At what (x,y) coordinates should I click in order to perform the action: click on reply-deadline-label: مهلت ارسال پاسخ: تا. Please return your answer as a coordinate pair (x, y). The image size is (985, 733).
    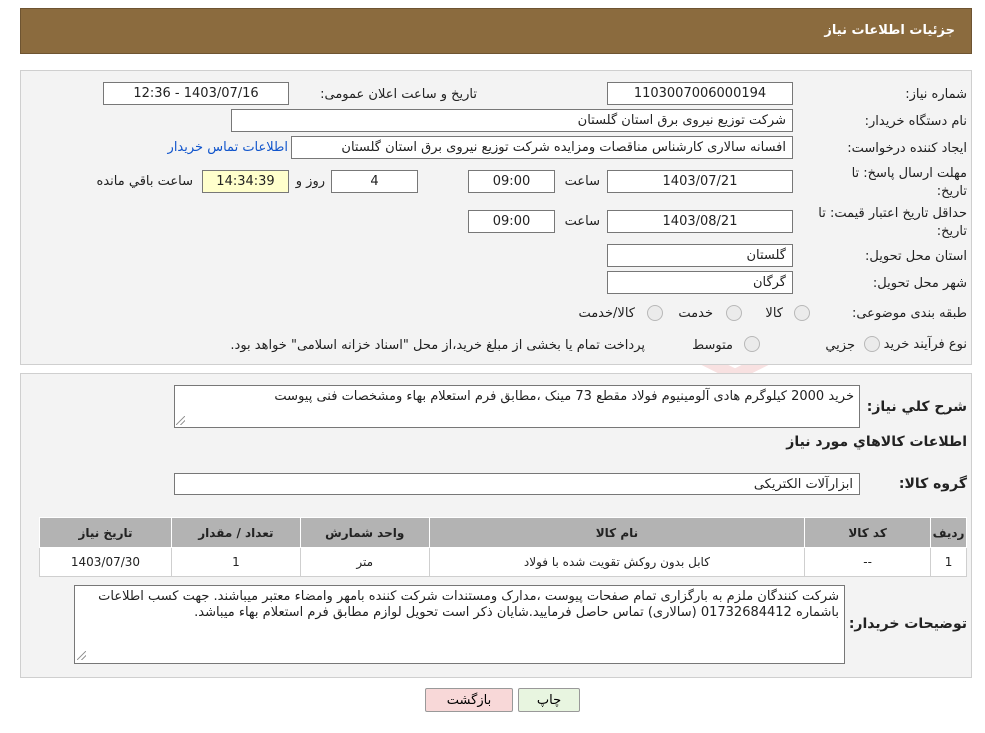
    Looking at the image, I should click on (909, 173).